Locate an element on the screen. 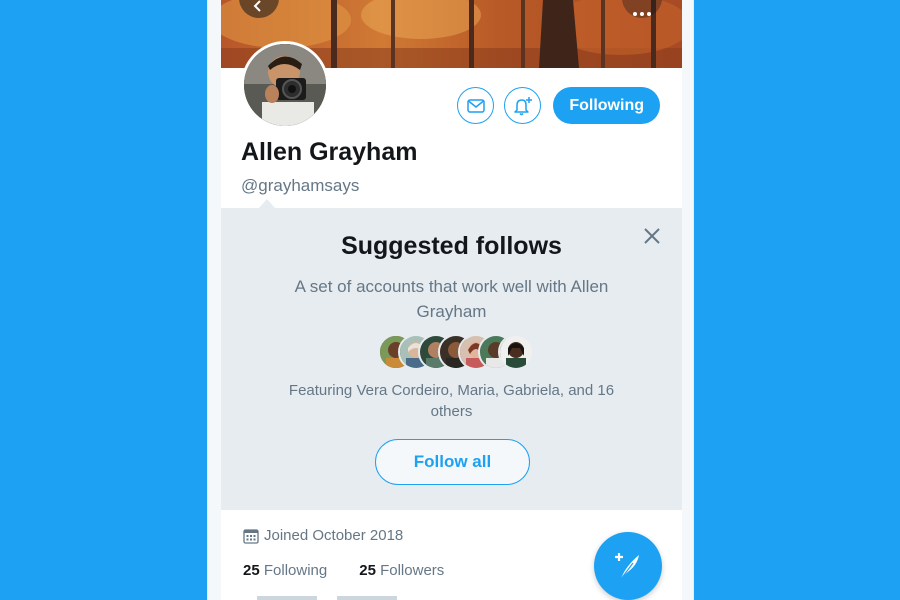 This screenshot has height=600, width=900. more-options-icon is located at coordinates (642, 14).